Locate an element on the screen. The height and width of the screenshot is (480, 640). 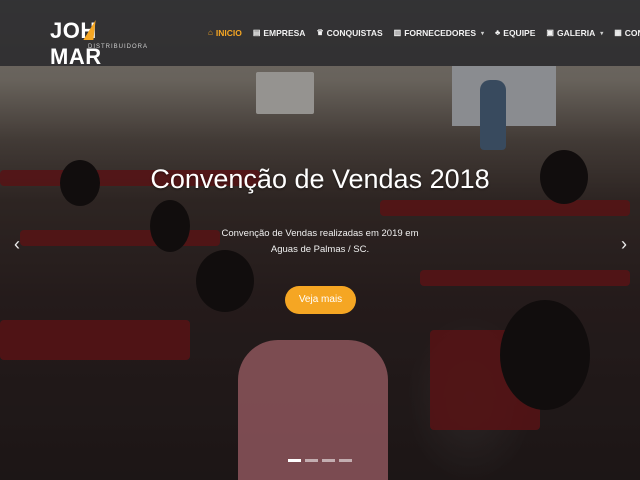
nav-item-inicio: ⌂ INICIO is located at coordinates (225, 33).